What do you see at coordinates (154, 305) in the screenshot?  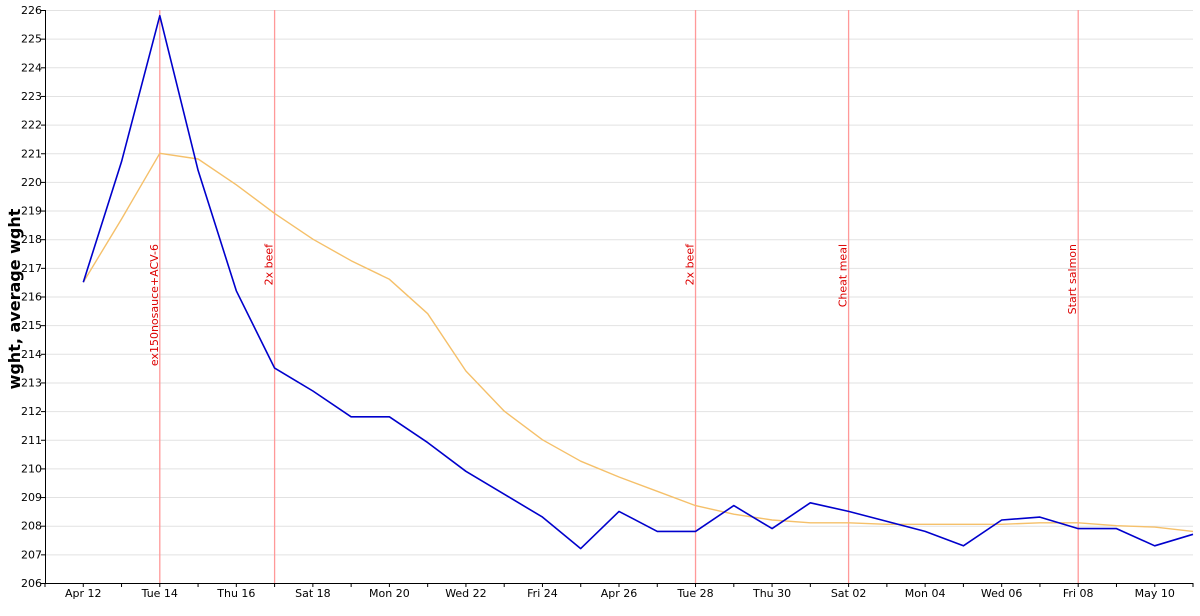 I see `annotation-label: ex150nosauce+ACV-6` at bounding box center [154, 305].